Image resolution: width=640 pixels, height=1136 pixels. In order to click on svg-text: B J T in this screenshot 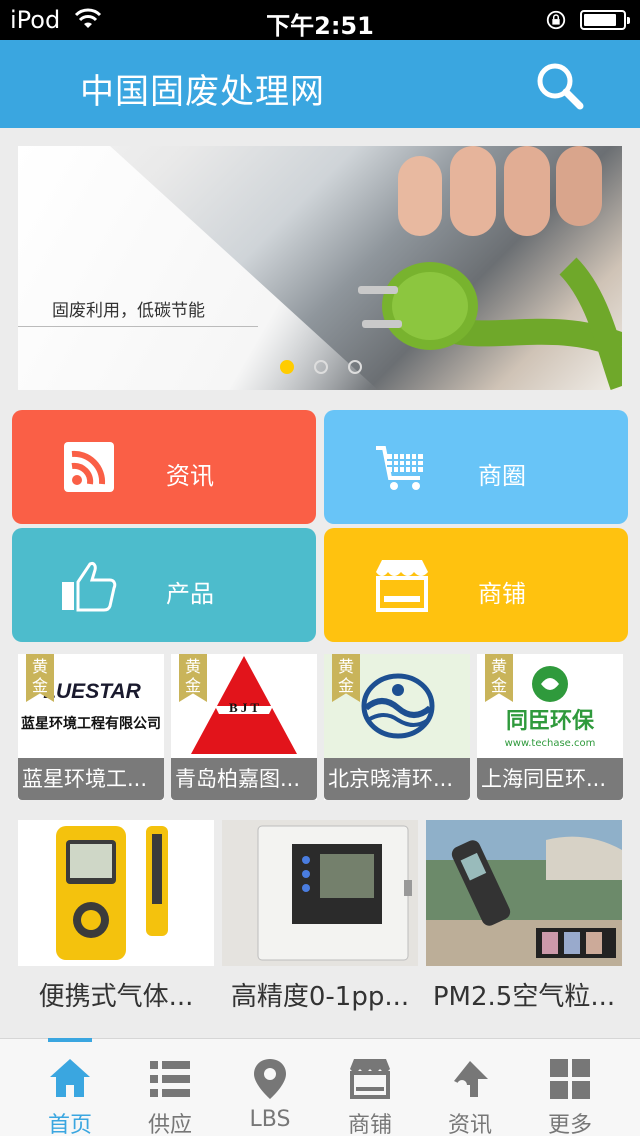, I will do `click(244, 707)`.